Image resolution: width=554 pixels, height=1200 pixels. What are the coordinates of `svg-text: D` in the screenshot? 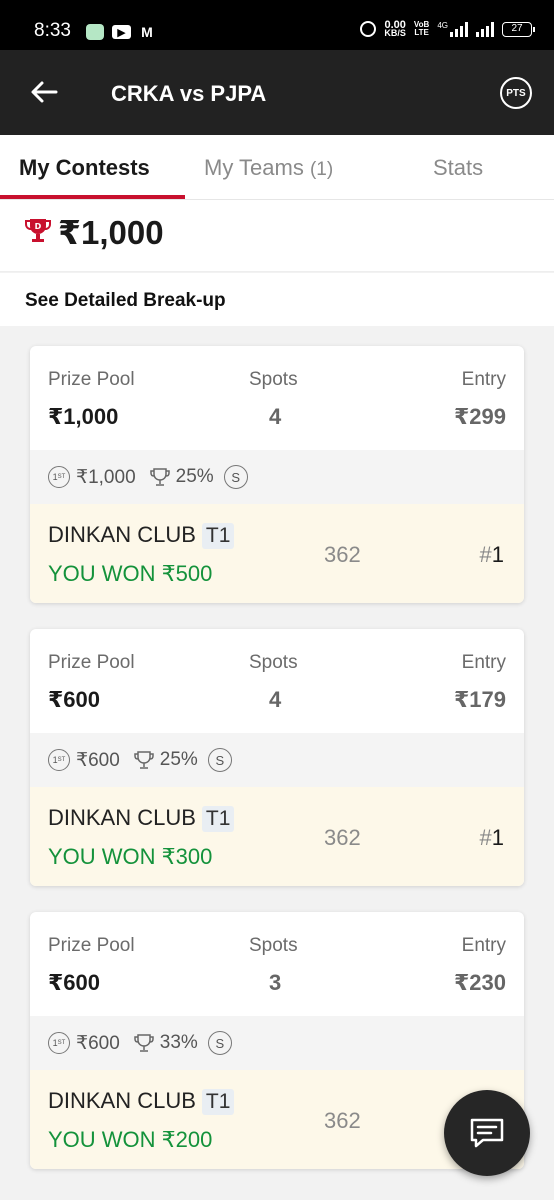 It's located at (38, 226).